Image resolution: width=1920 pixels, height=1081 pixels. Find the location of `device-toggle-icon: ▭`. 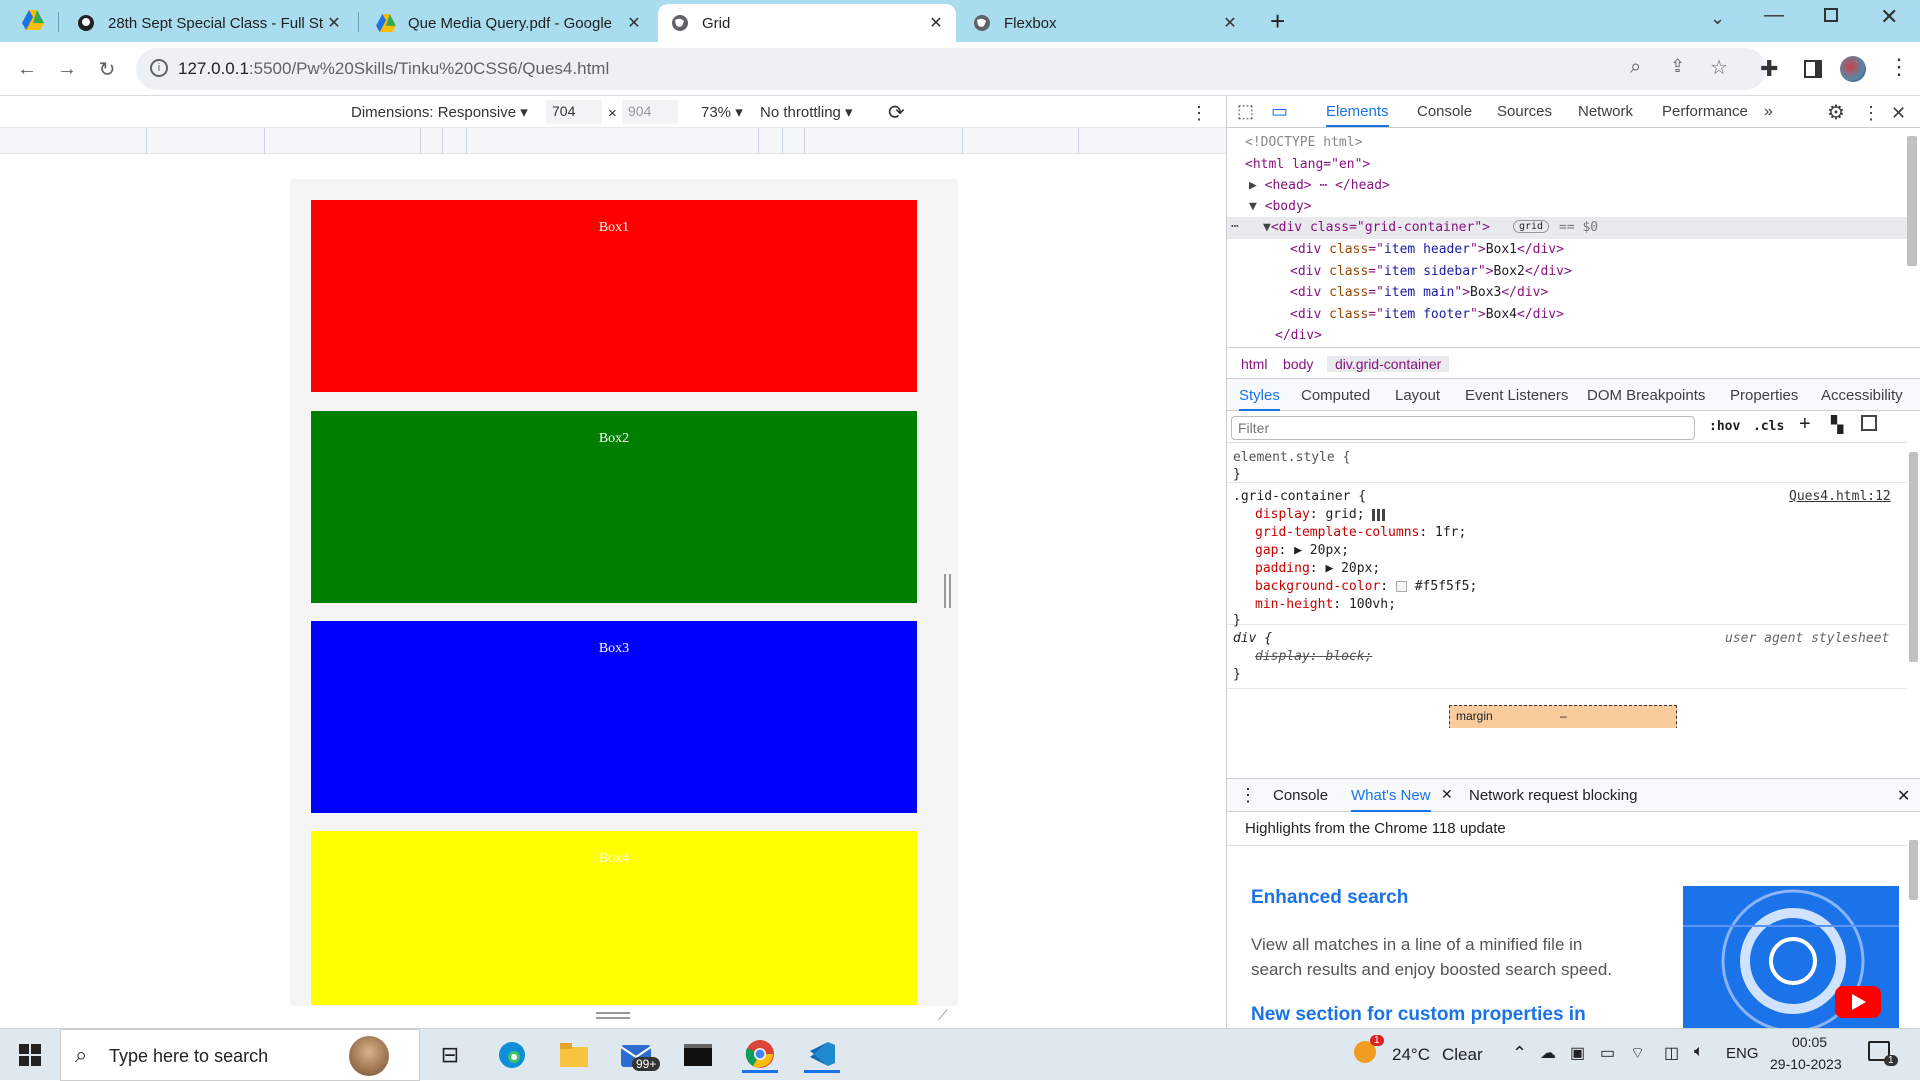

device-toggle-icon: ▭ is located at coordinates (1279, 111).